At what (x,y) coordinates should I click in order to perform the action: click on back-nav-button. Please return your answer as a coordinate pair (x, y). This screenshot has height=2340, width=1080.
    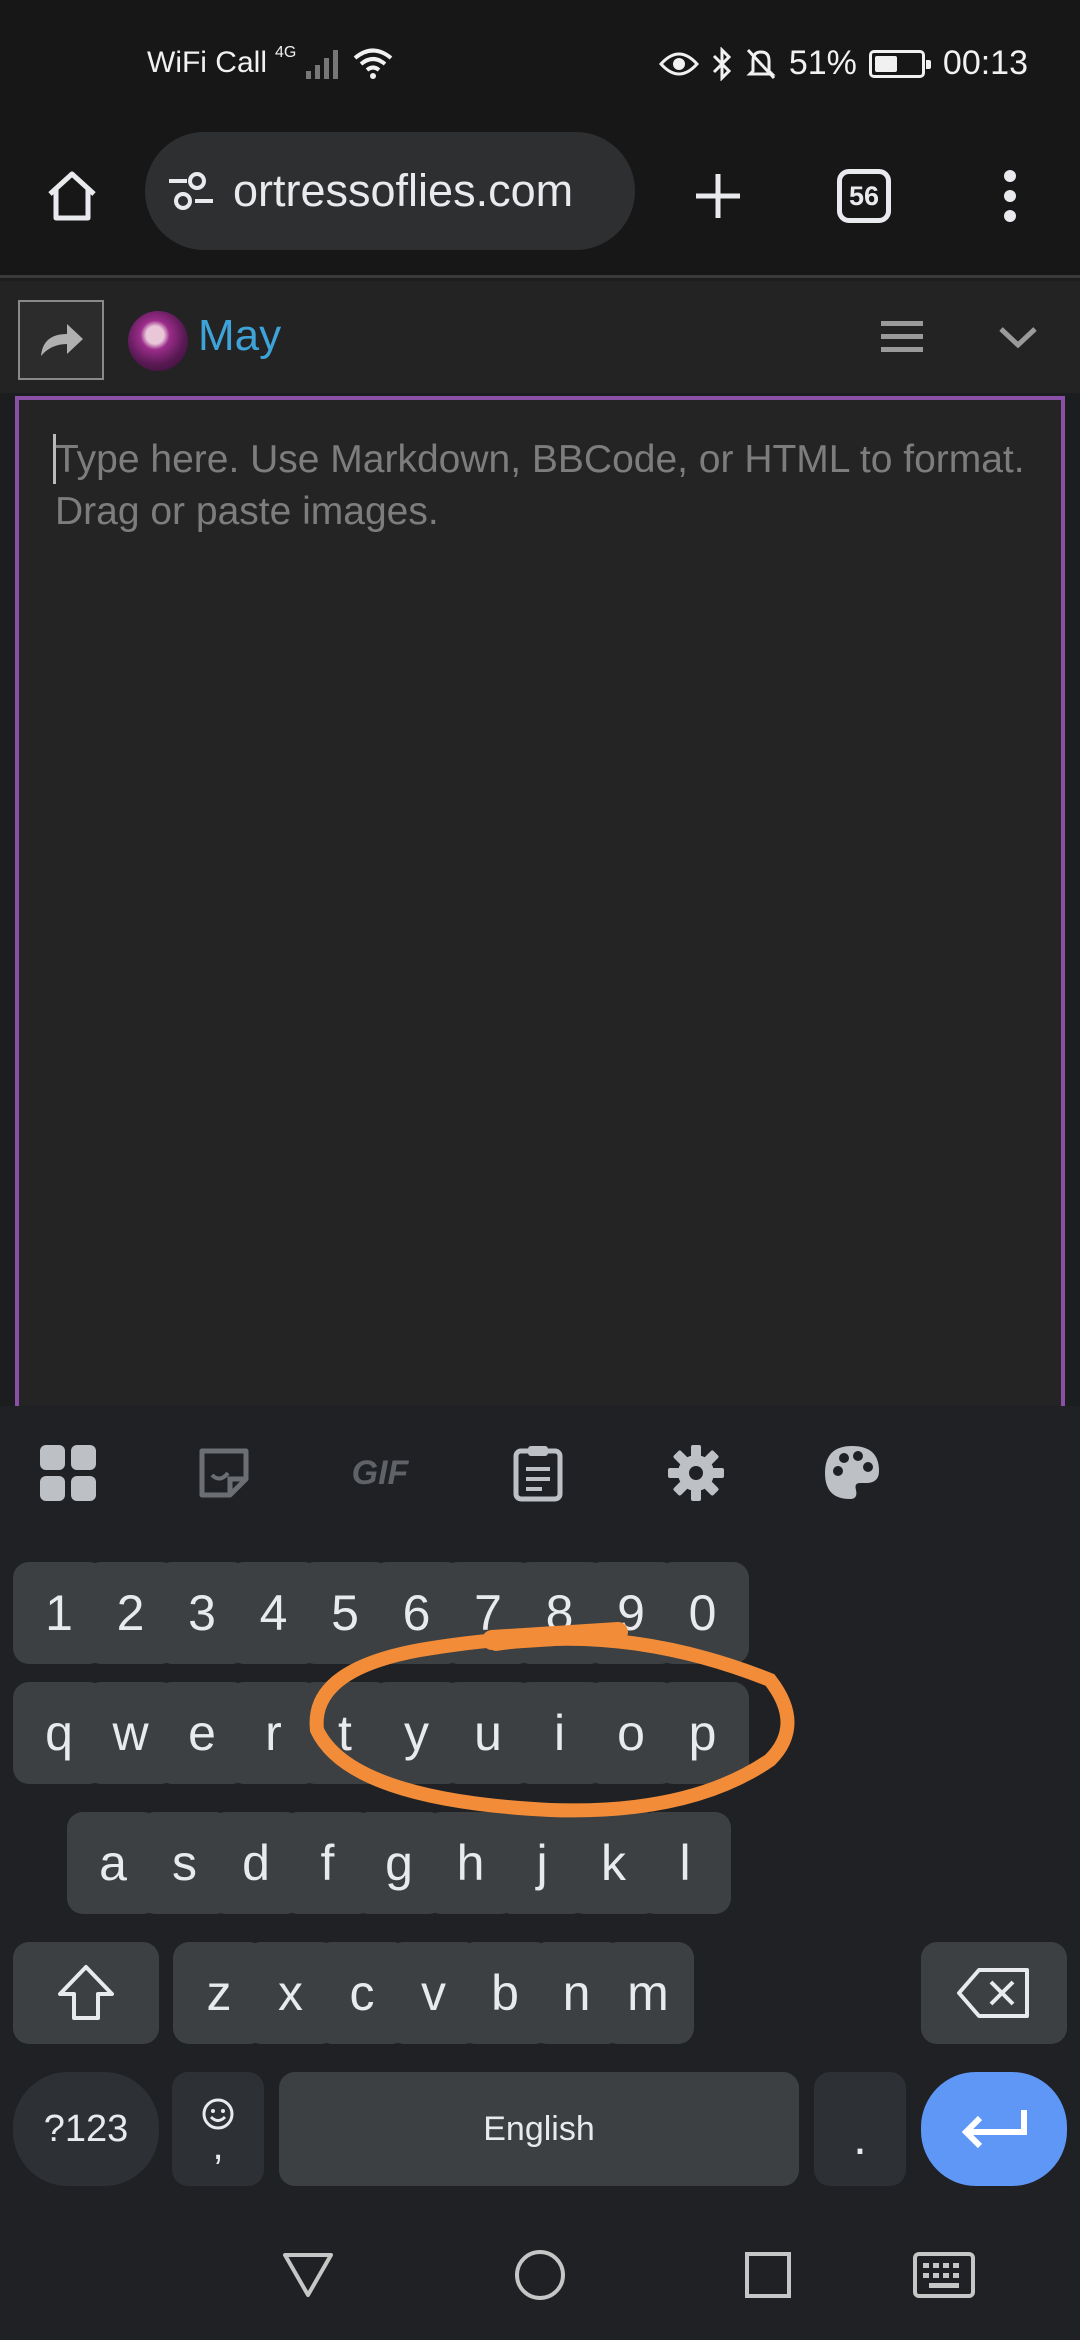
    Looking at the image, I should click on (308, 2275).